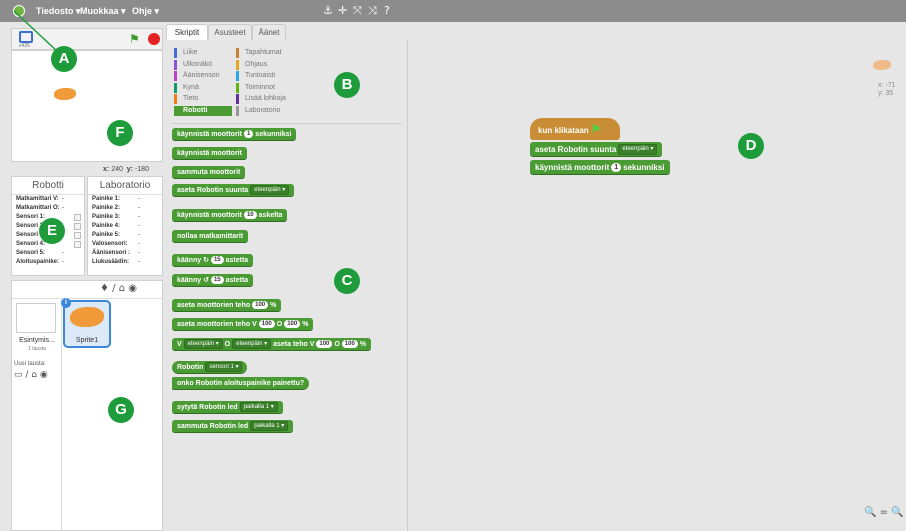 The image size is (906, 531). I want to click on callout-a: A, so click(64, 59).